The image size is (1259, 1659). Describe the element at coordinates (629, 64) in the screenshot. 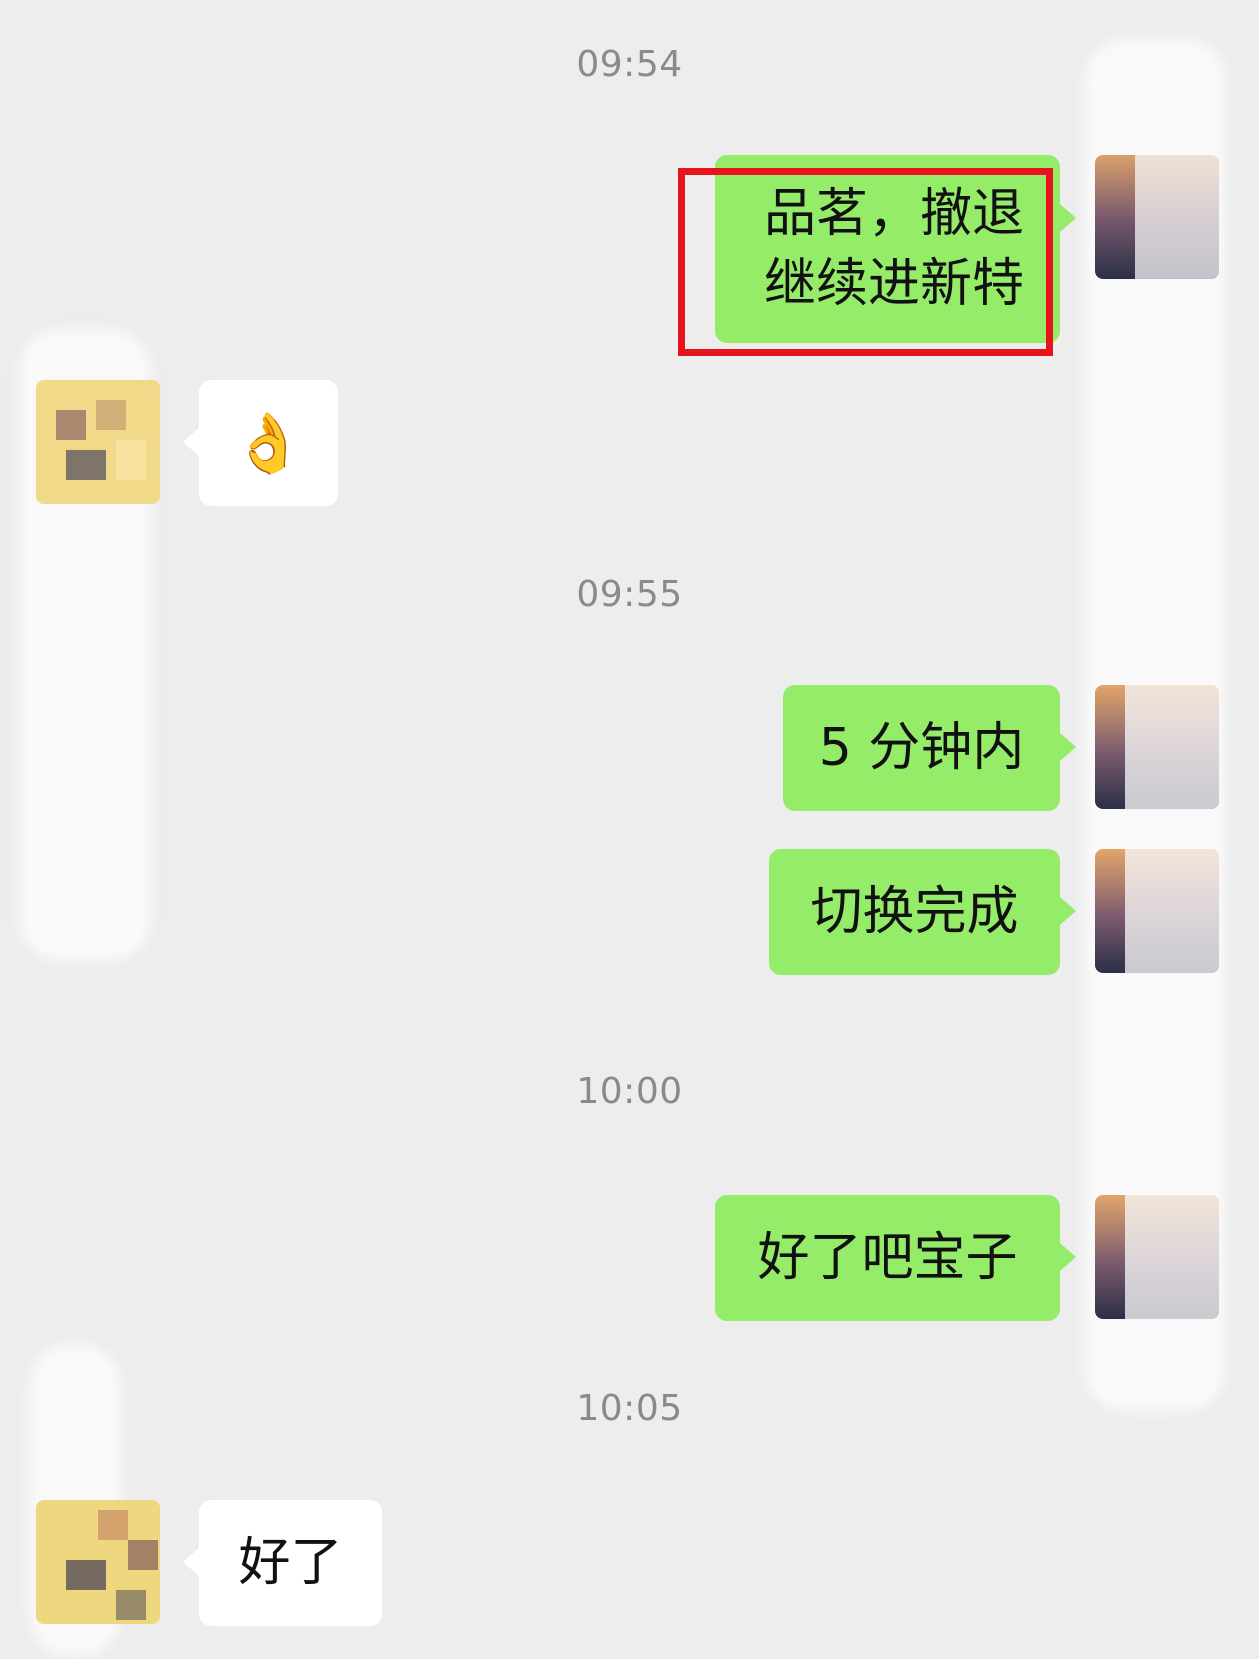

I see `timestamp: 09:54` at that location.